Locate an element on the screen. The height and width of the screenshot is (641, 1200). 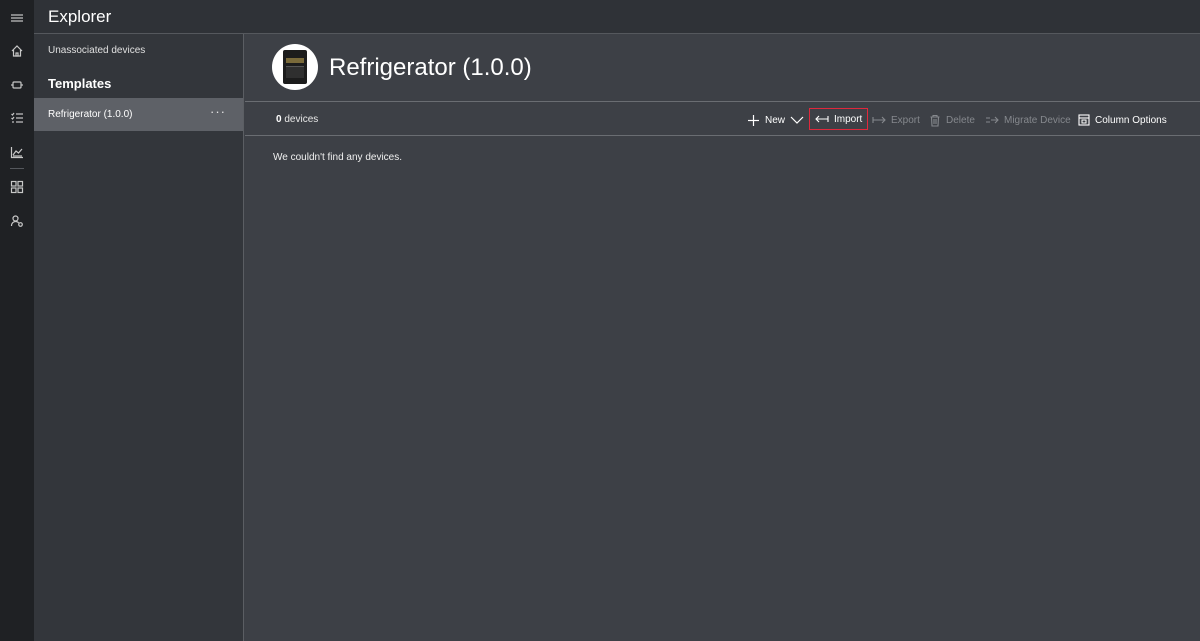
migrate-device-button: Migrate Device is located at coordinates (1028, 120).